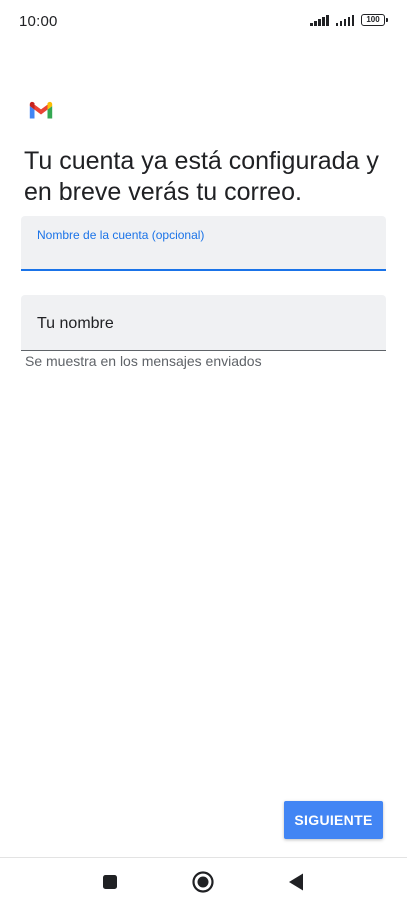  I want to click on battery-icon: 100, so click(374, 20).